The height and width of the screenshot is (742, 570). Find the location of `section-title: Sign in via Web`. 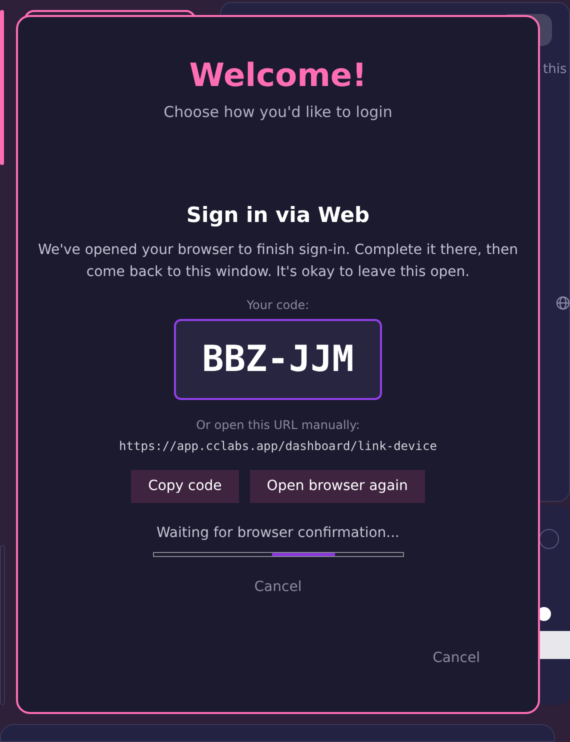

section-title: Sign in via Web is located at coordinates (278, 215).